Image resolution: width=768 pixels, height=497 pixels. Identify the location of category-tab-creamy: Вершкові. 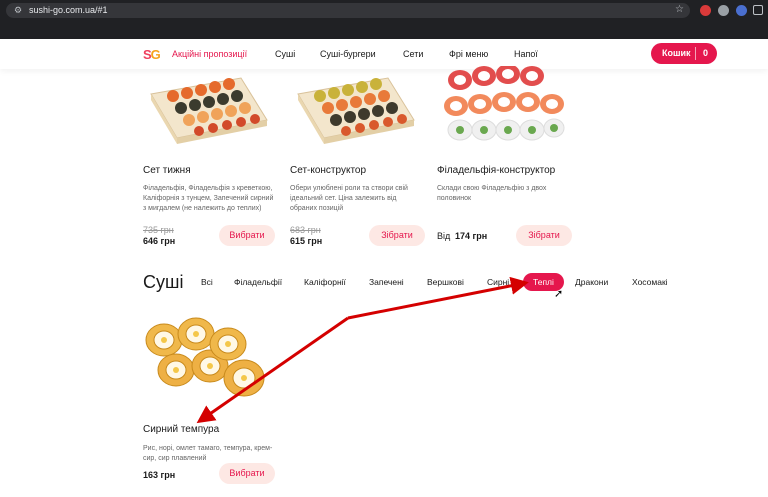
(445, 282).